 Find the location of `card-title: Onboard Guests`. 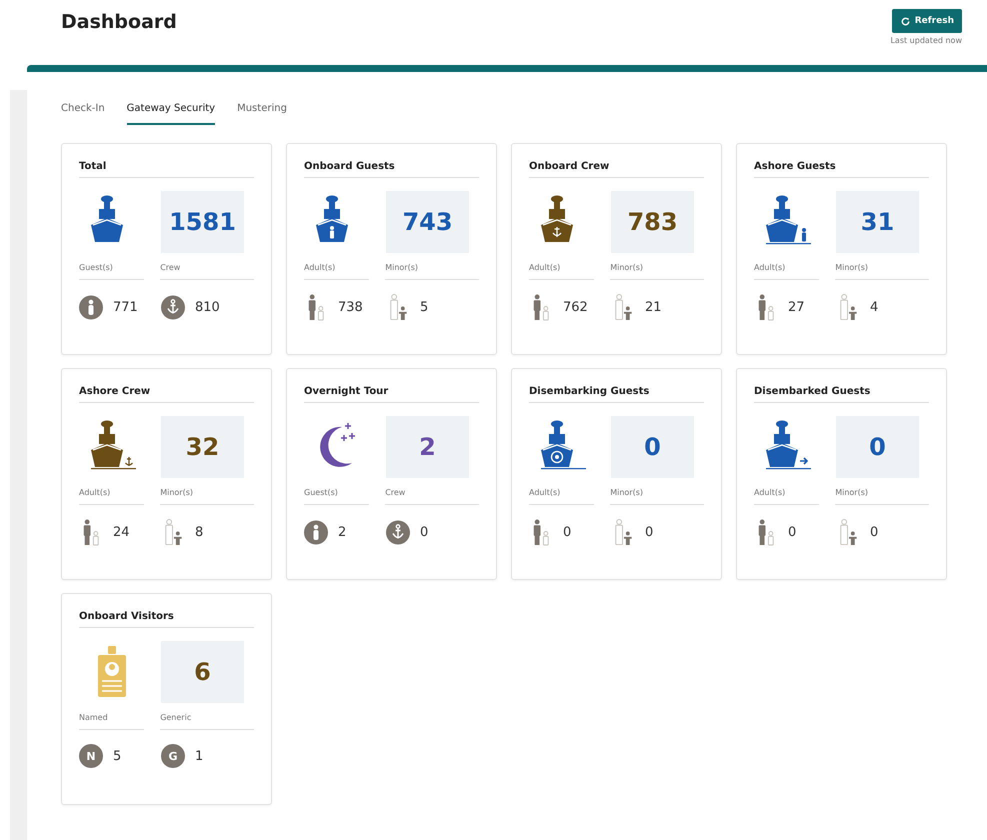

card-title: Onboard Guests is located at coordinates (391, 169).